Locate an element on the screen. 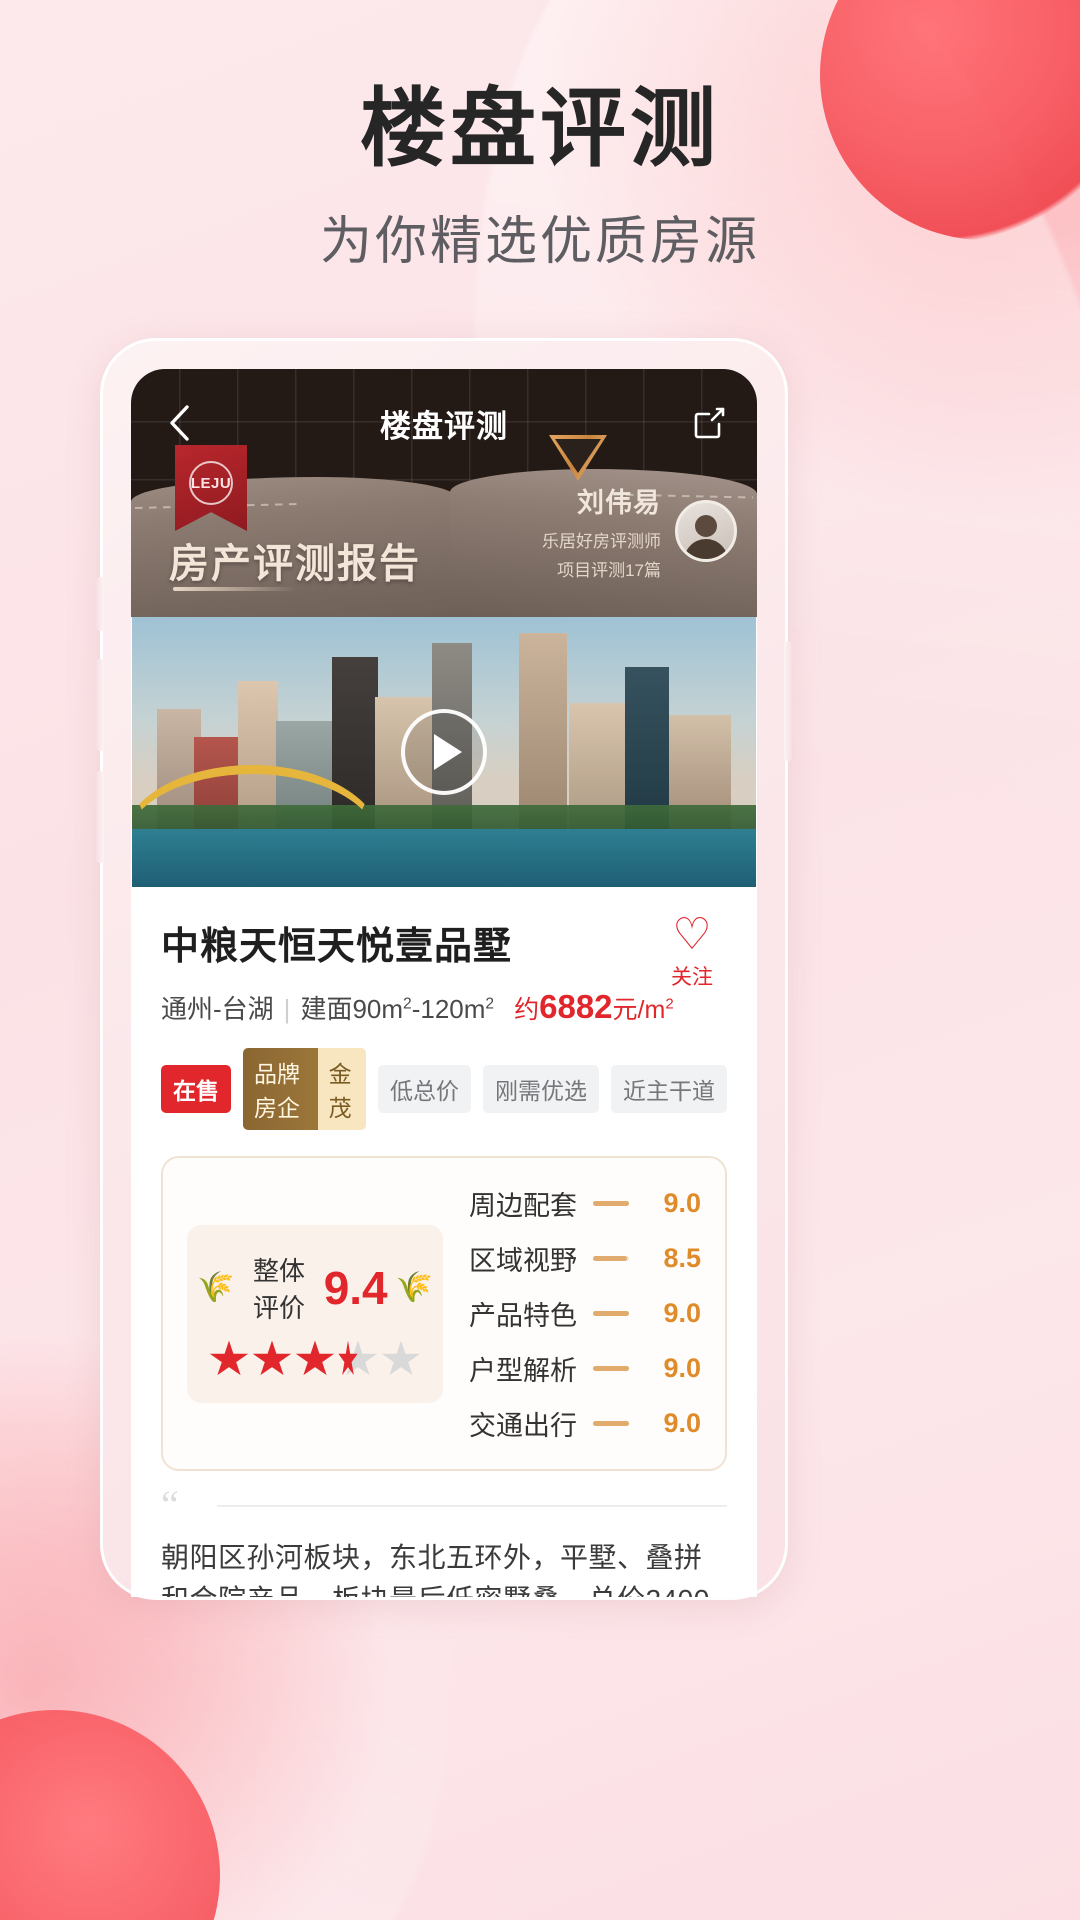 The width and height of the screenshot is (1080, 1920). metric-label: 交通出行 is located at coordinates (523, 1426).